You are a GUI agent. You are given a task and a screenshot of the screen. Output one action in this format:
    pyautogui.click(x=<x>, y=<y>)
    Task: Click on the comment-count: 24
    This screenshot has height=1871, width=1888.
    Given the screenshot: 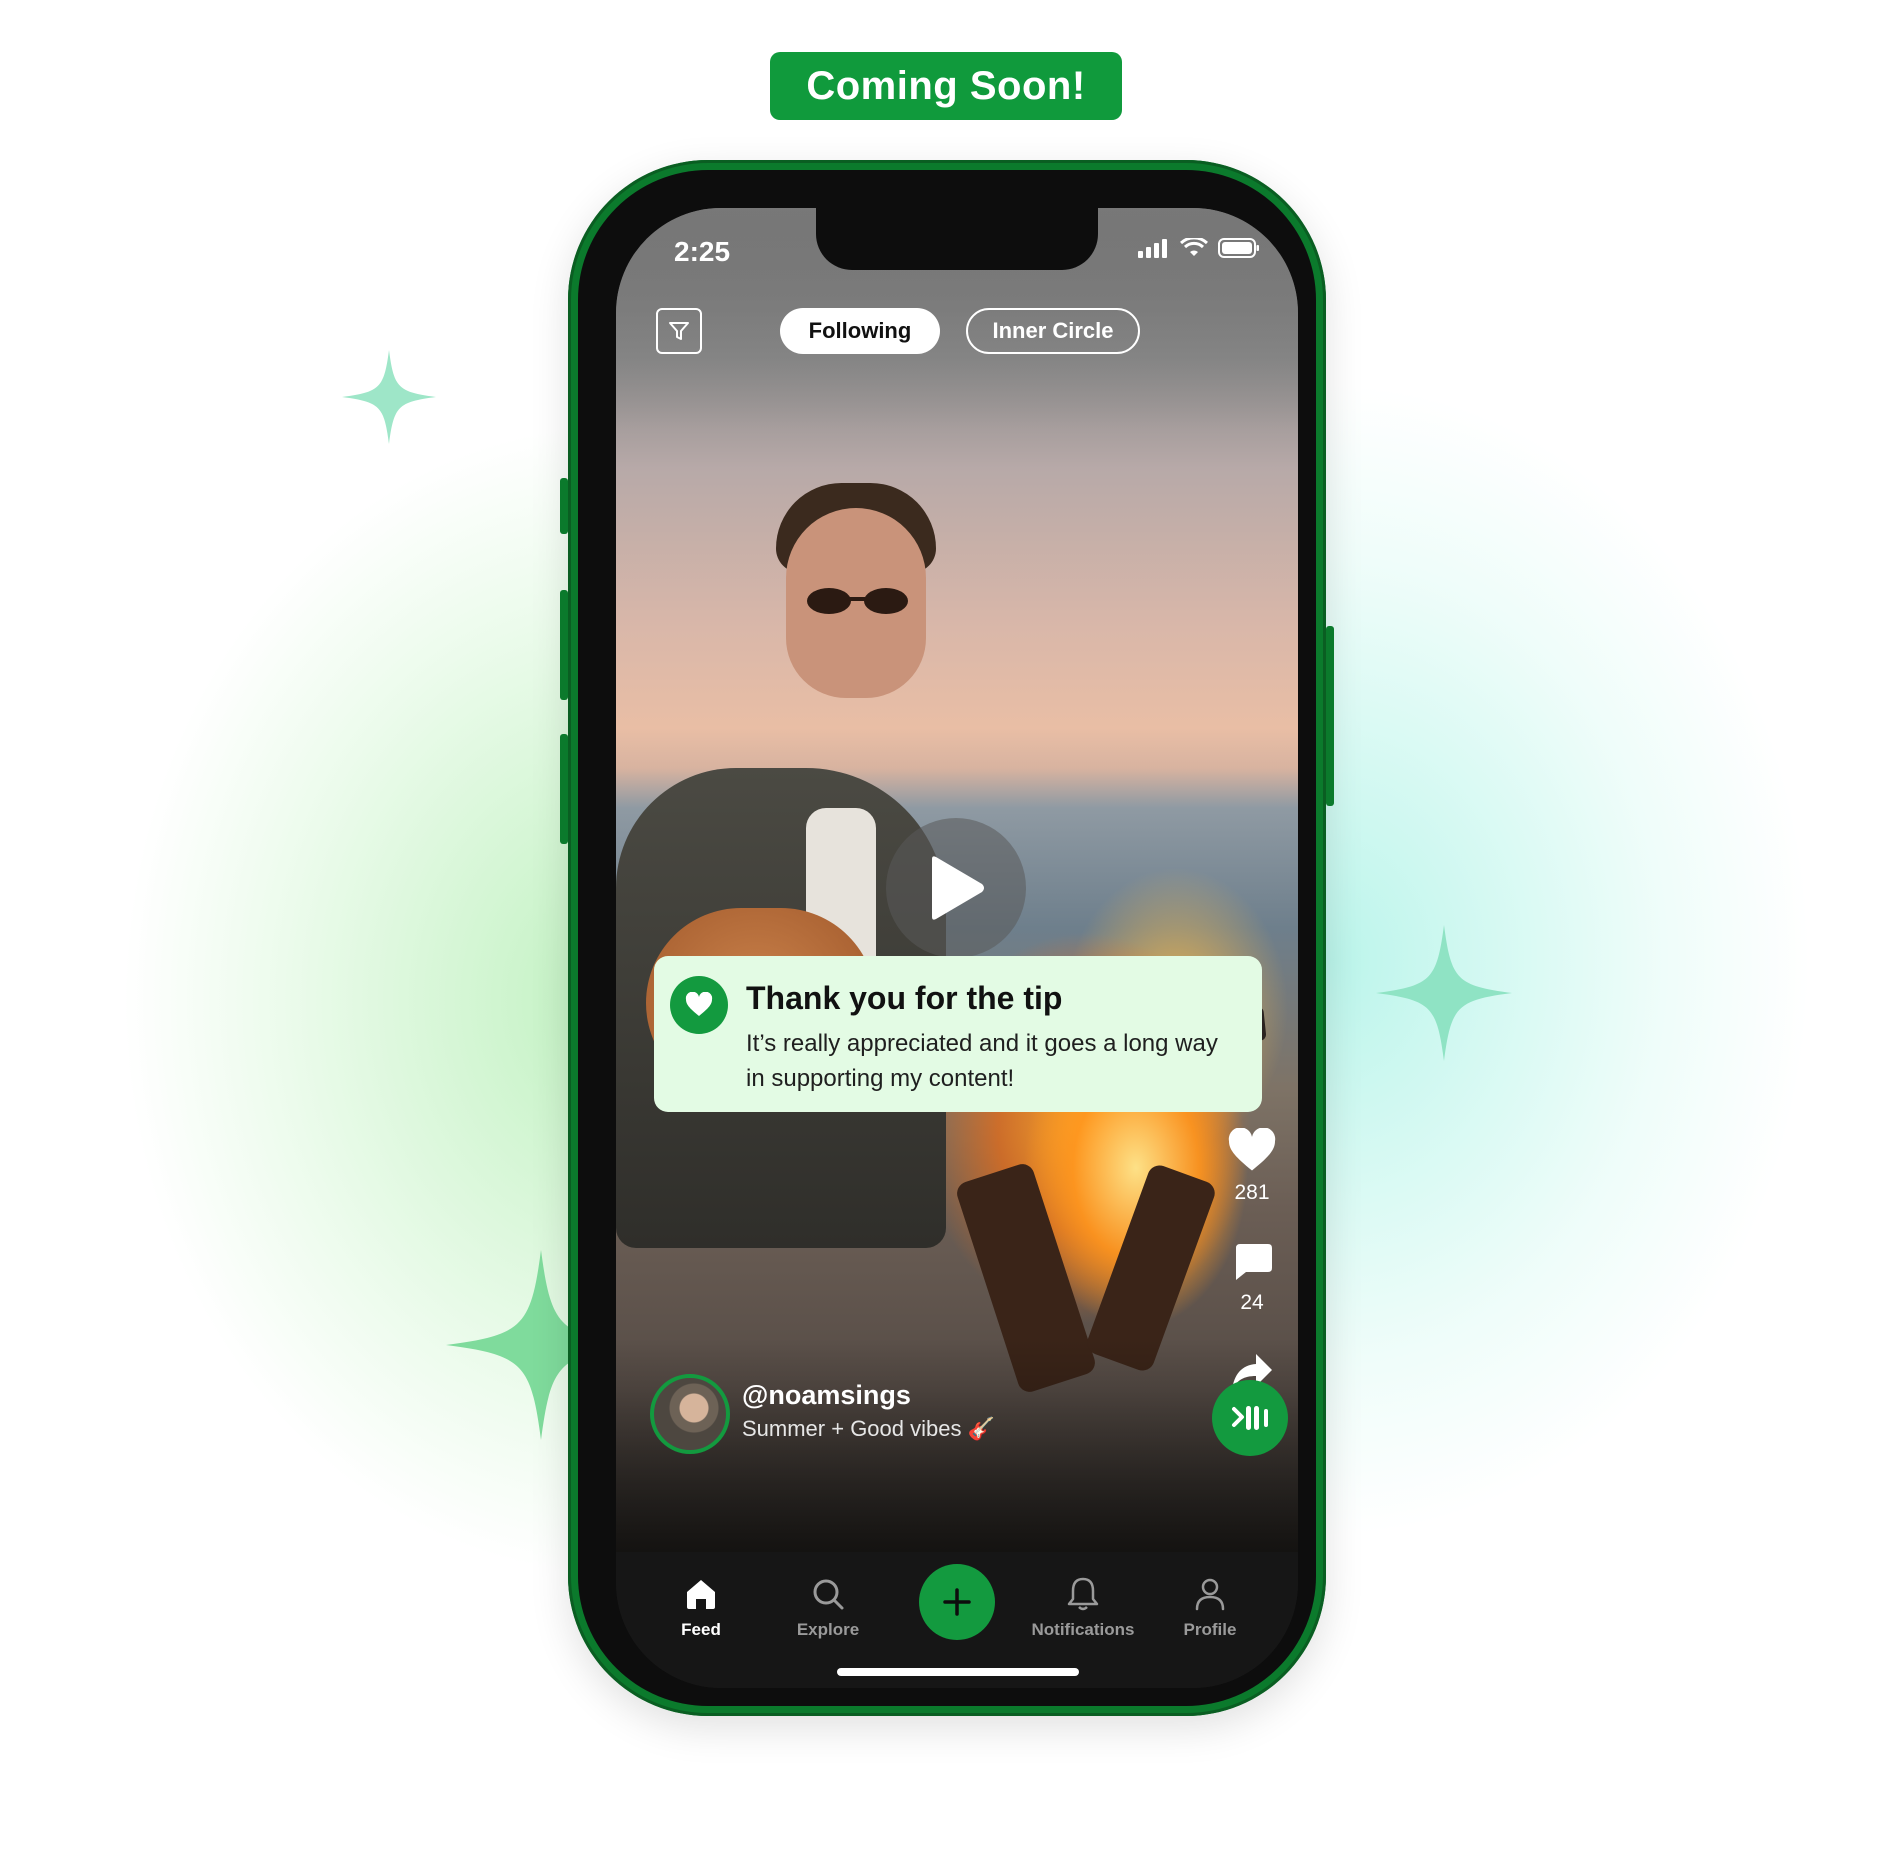 What is the action you would take?
    pyautogui.click(x=1252, y=1302)
    